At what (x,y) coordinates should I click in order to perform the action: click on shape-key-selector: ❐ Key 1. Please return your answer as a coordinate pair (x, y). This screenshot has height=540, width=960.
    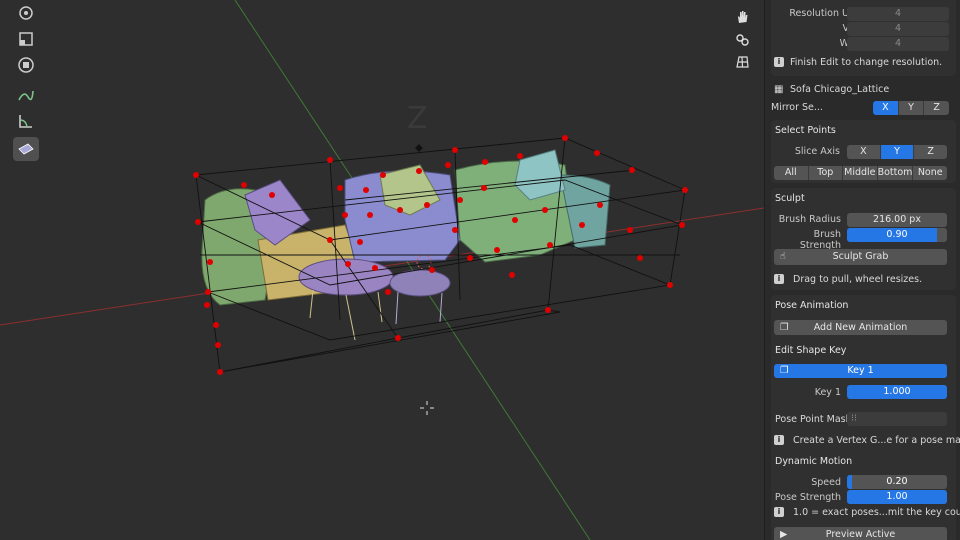
    Looking at the image, I should click on (860, 371).